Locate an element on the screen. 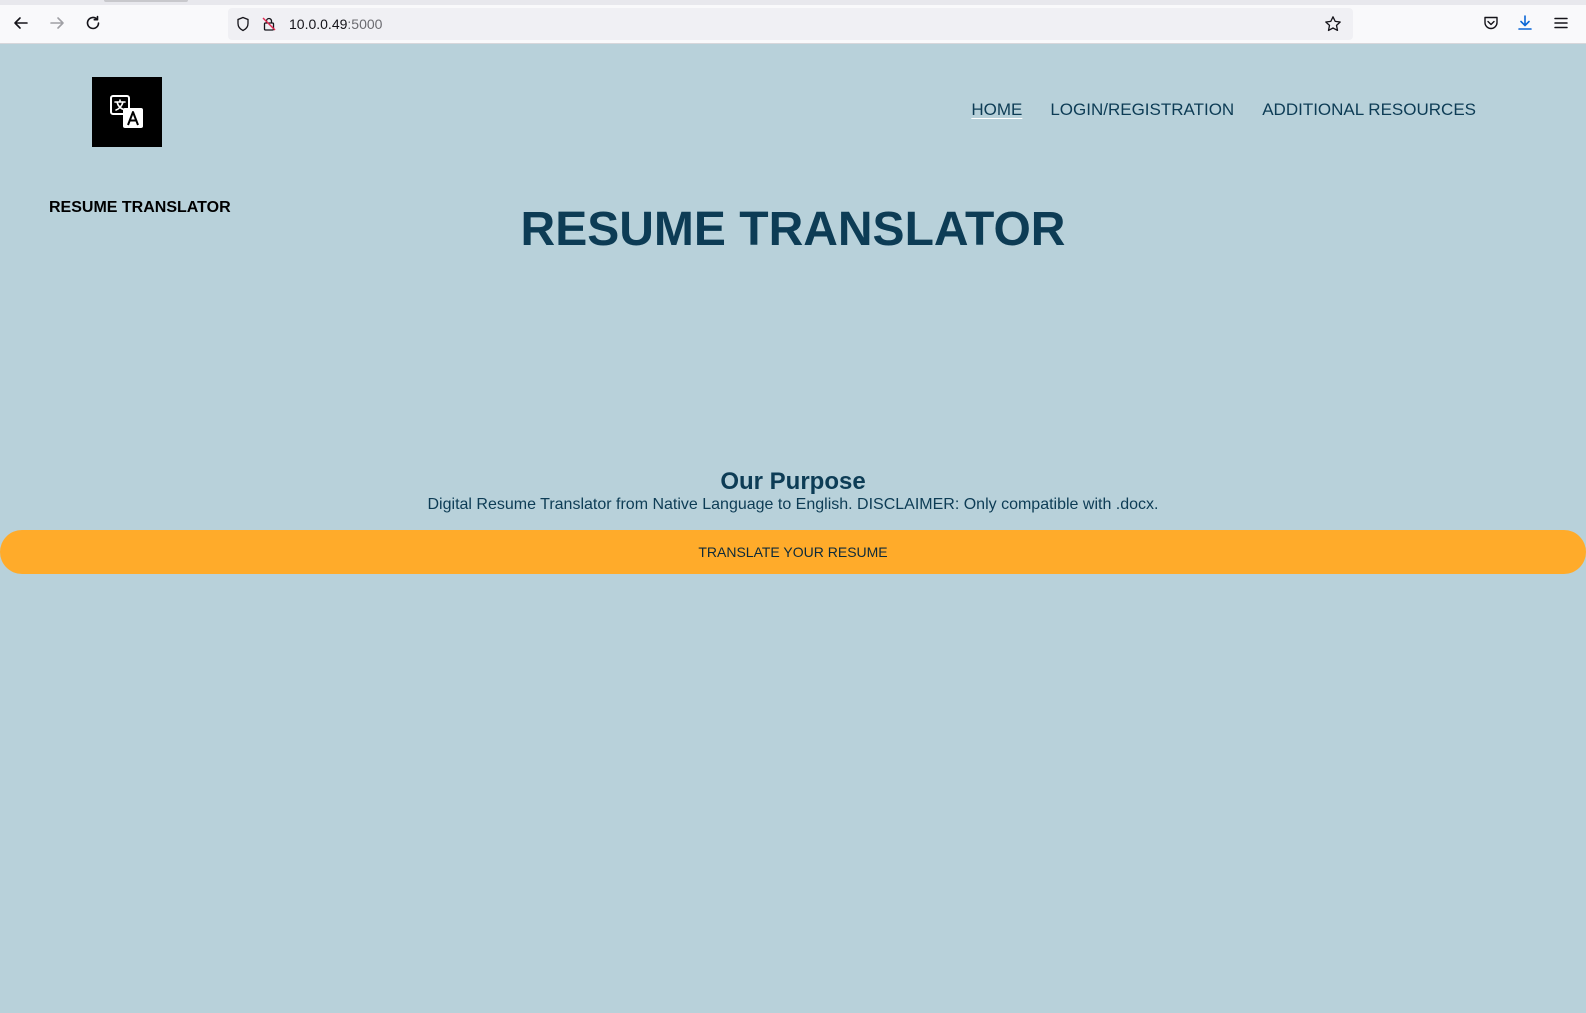 This screenshot has height=1013, width=1586. arrow-left-icon is located at coordinates (21, 23).